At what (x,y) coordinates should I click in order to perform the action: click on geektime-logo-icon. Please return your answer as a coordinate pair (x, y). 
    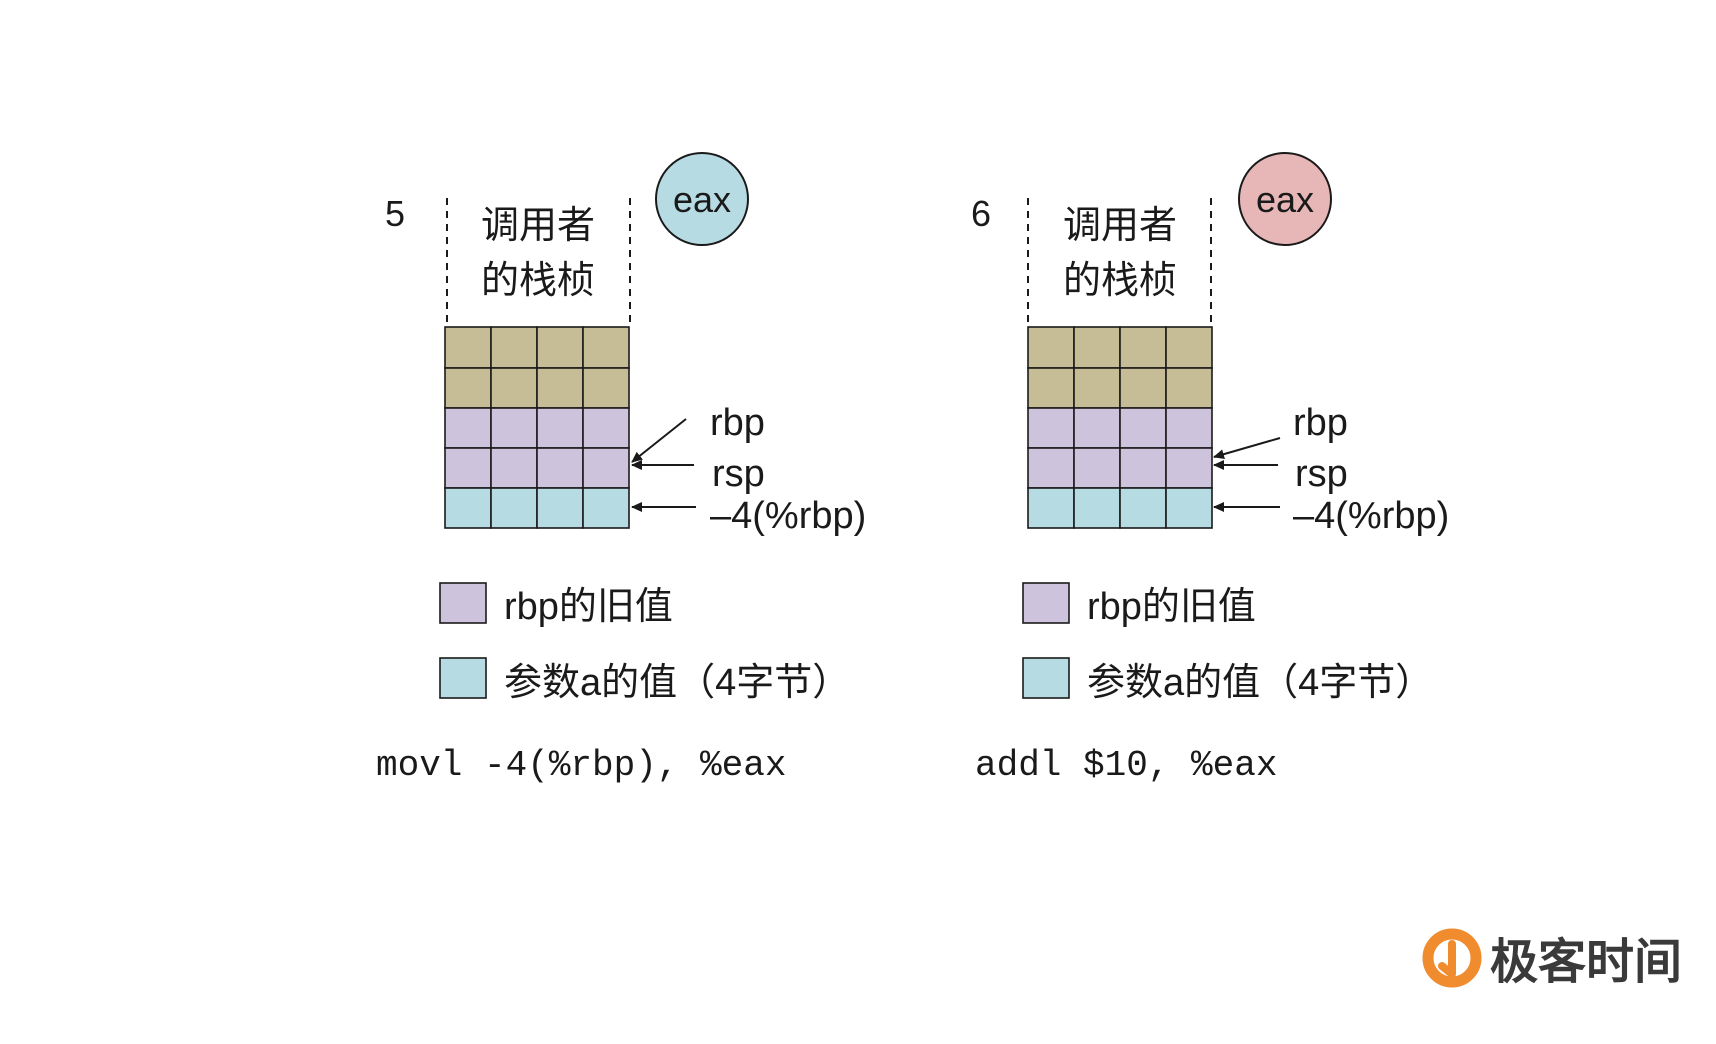
    Looking at the image, I should click on (1452, 958).